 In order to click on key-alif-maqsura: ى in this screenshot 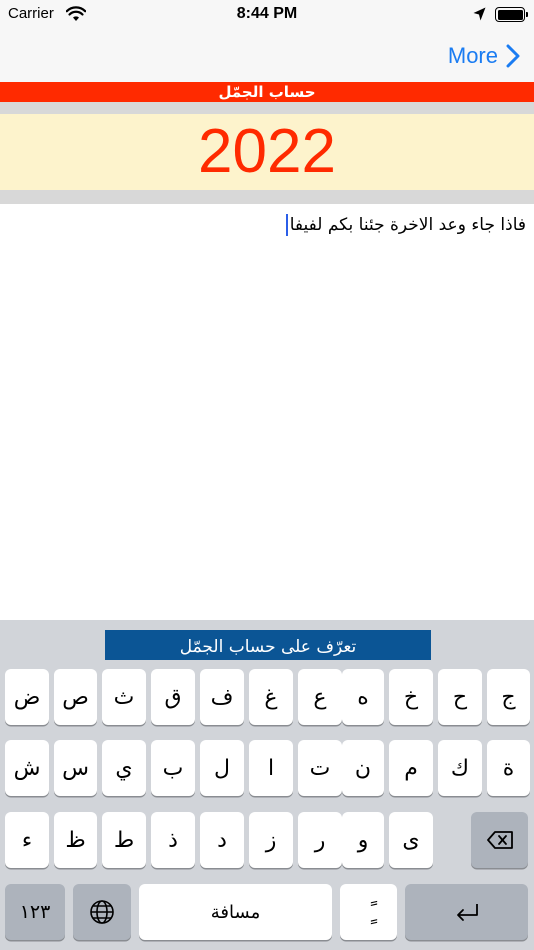, I will do `click(411, 840)`.